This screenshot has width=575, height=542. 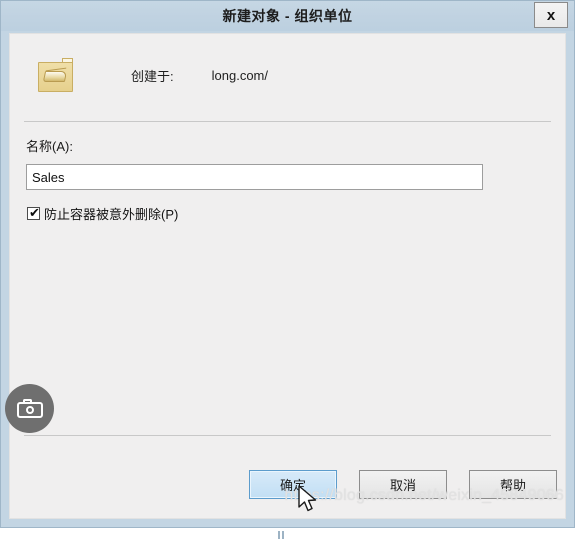 I want to click on created-in-label: 创建于:, so click(x=152, y=76).